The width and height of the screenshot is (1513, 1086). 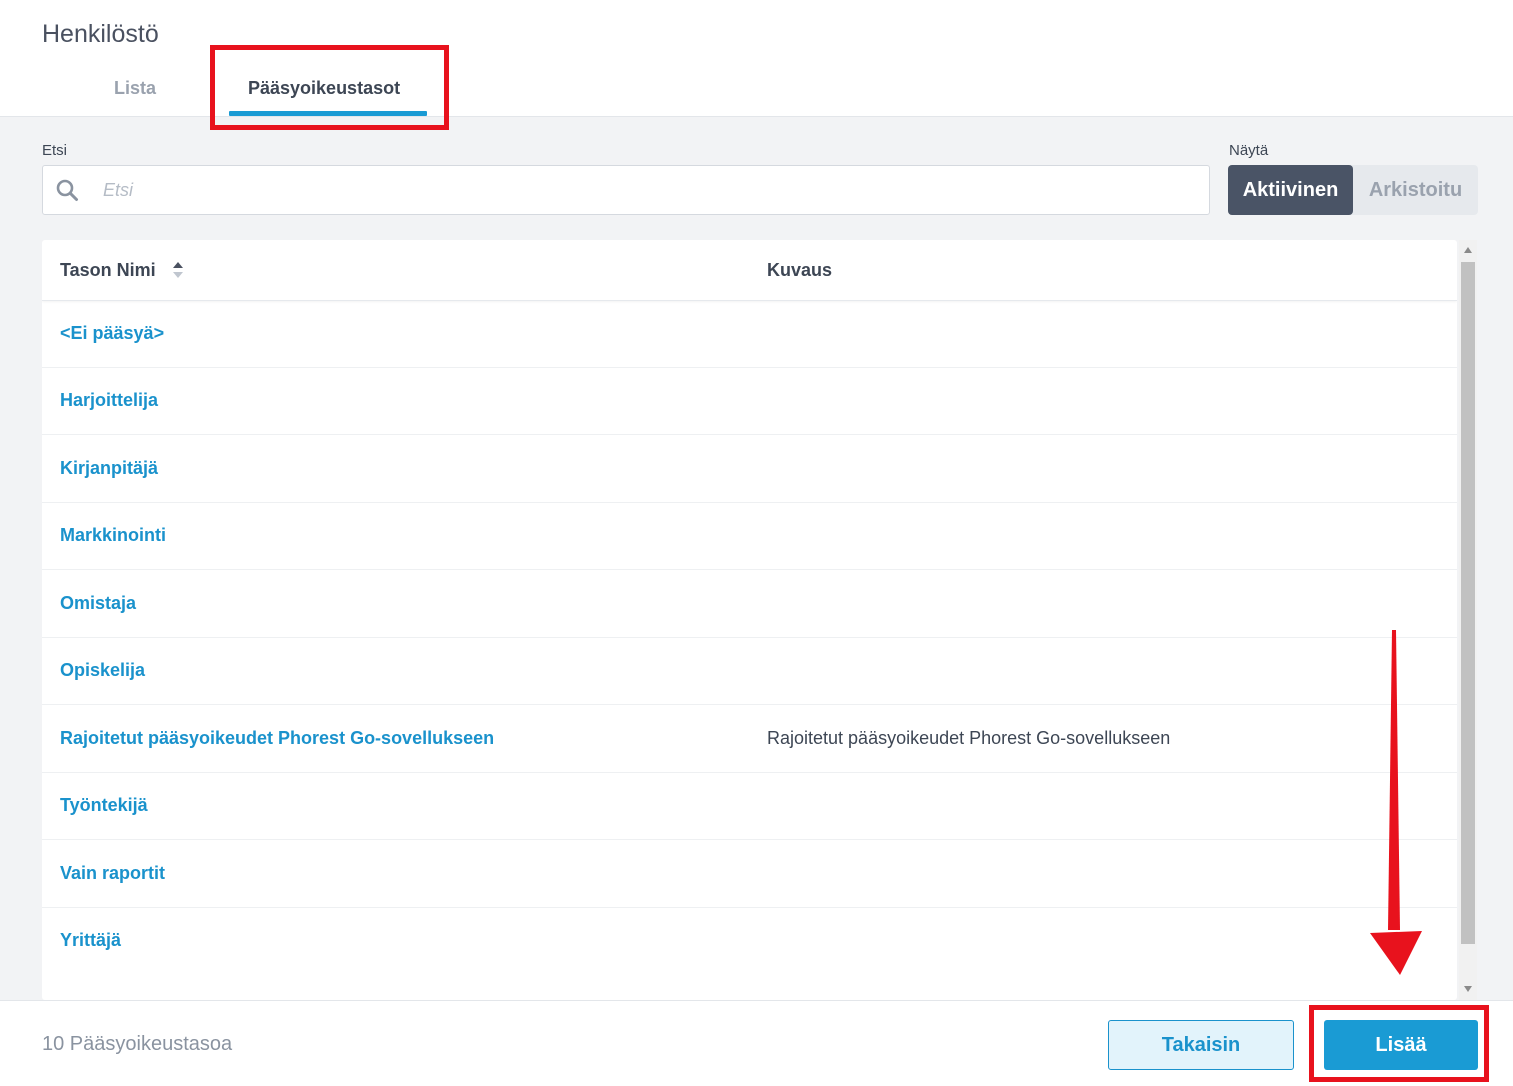 I want to click on column-header-name: Tason Nimi, so click(x=108, y=270).